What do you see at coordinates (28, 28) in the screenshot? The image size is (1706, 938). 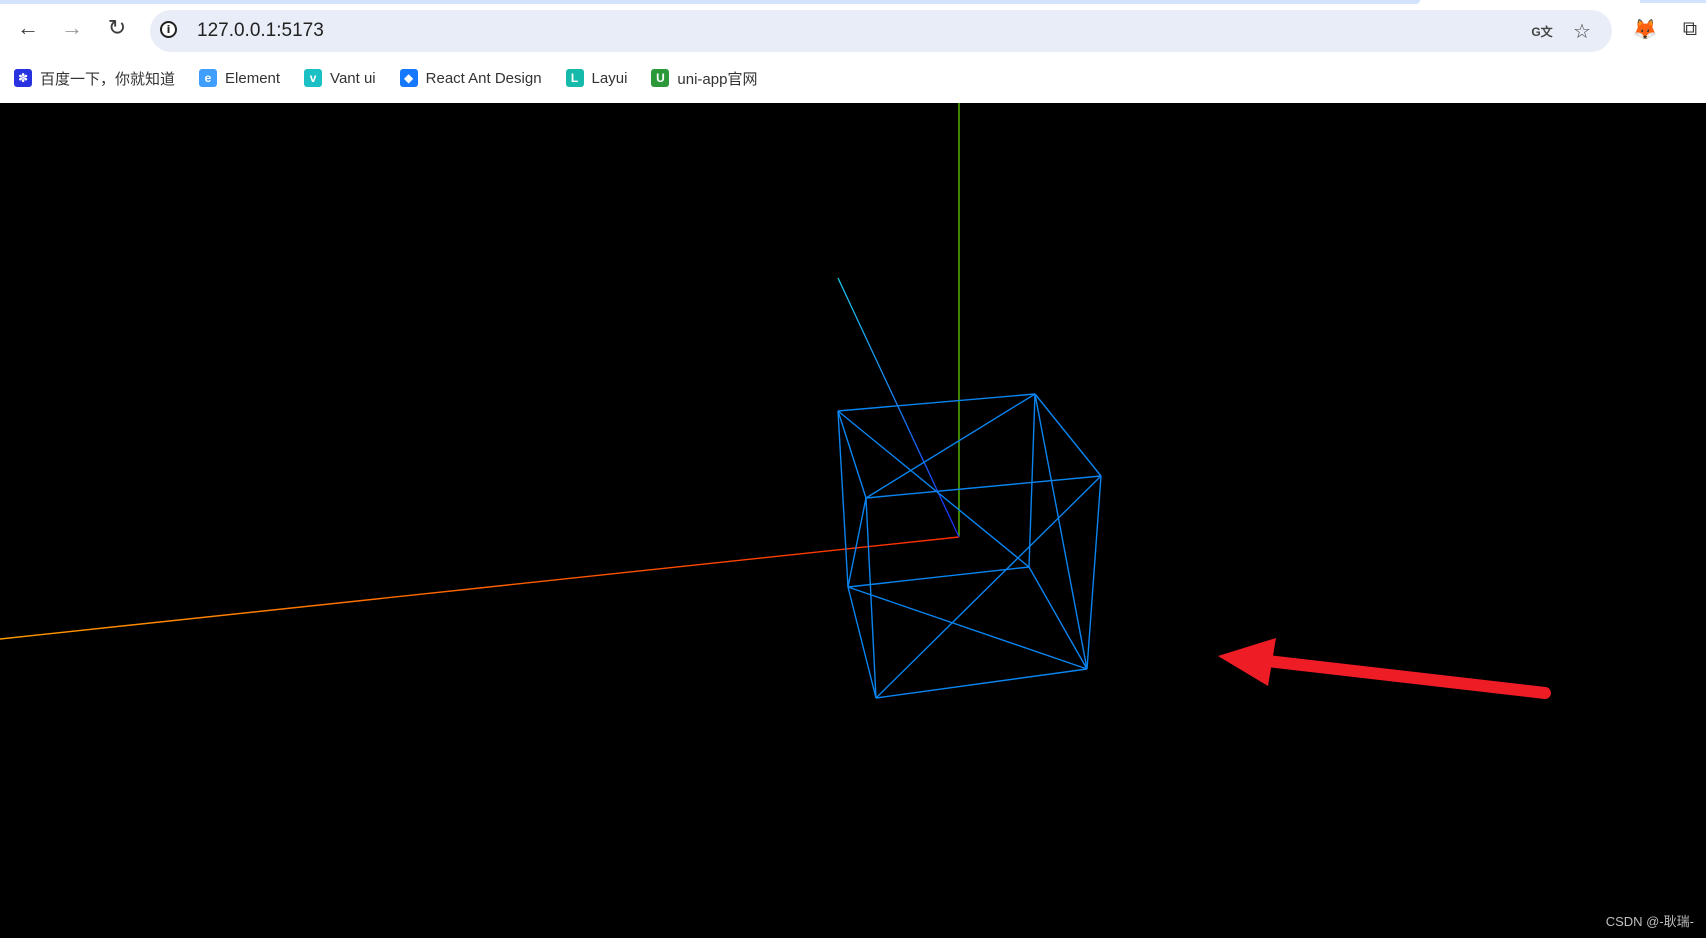 I see `back-icon: ←` at bounding box center [28, 28].